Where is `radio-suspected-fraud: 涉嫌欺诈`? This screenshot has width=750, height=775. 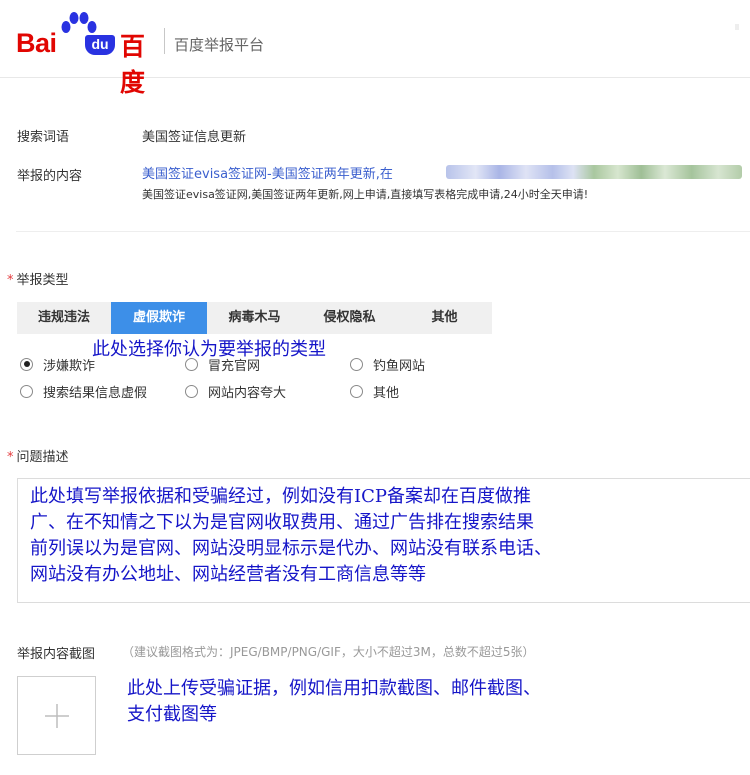
radio-suspected-fraud: 涉嫌欺诈 is located at coordinates (58, 364).